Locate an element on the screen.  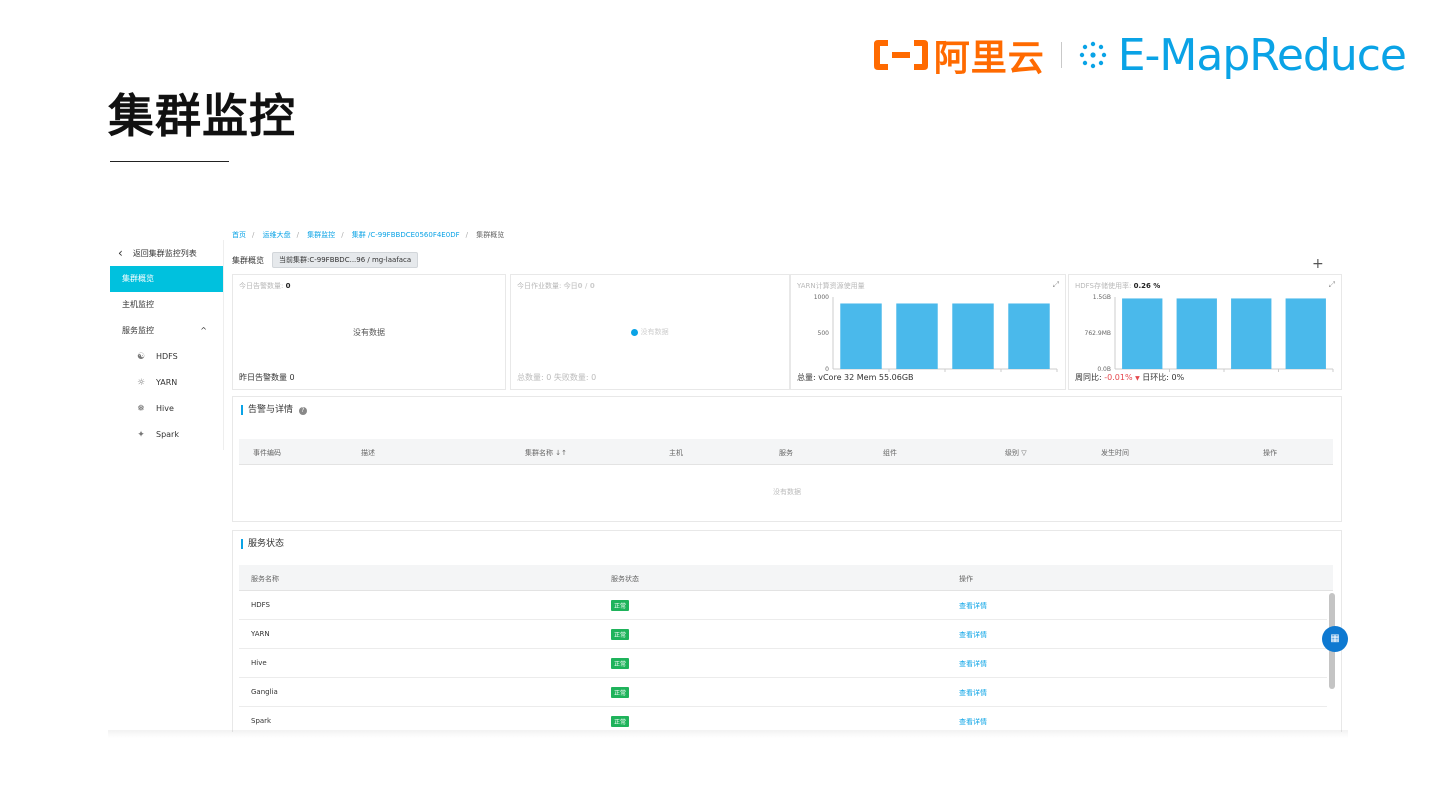
sidebar-item-hive: ❅ Hive is located at coordinates (166, 409).